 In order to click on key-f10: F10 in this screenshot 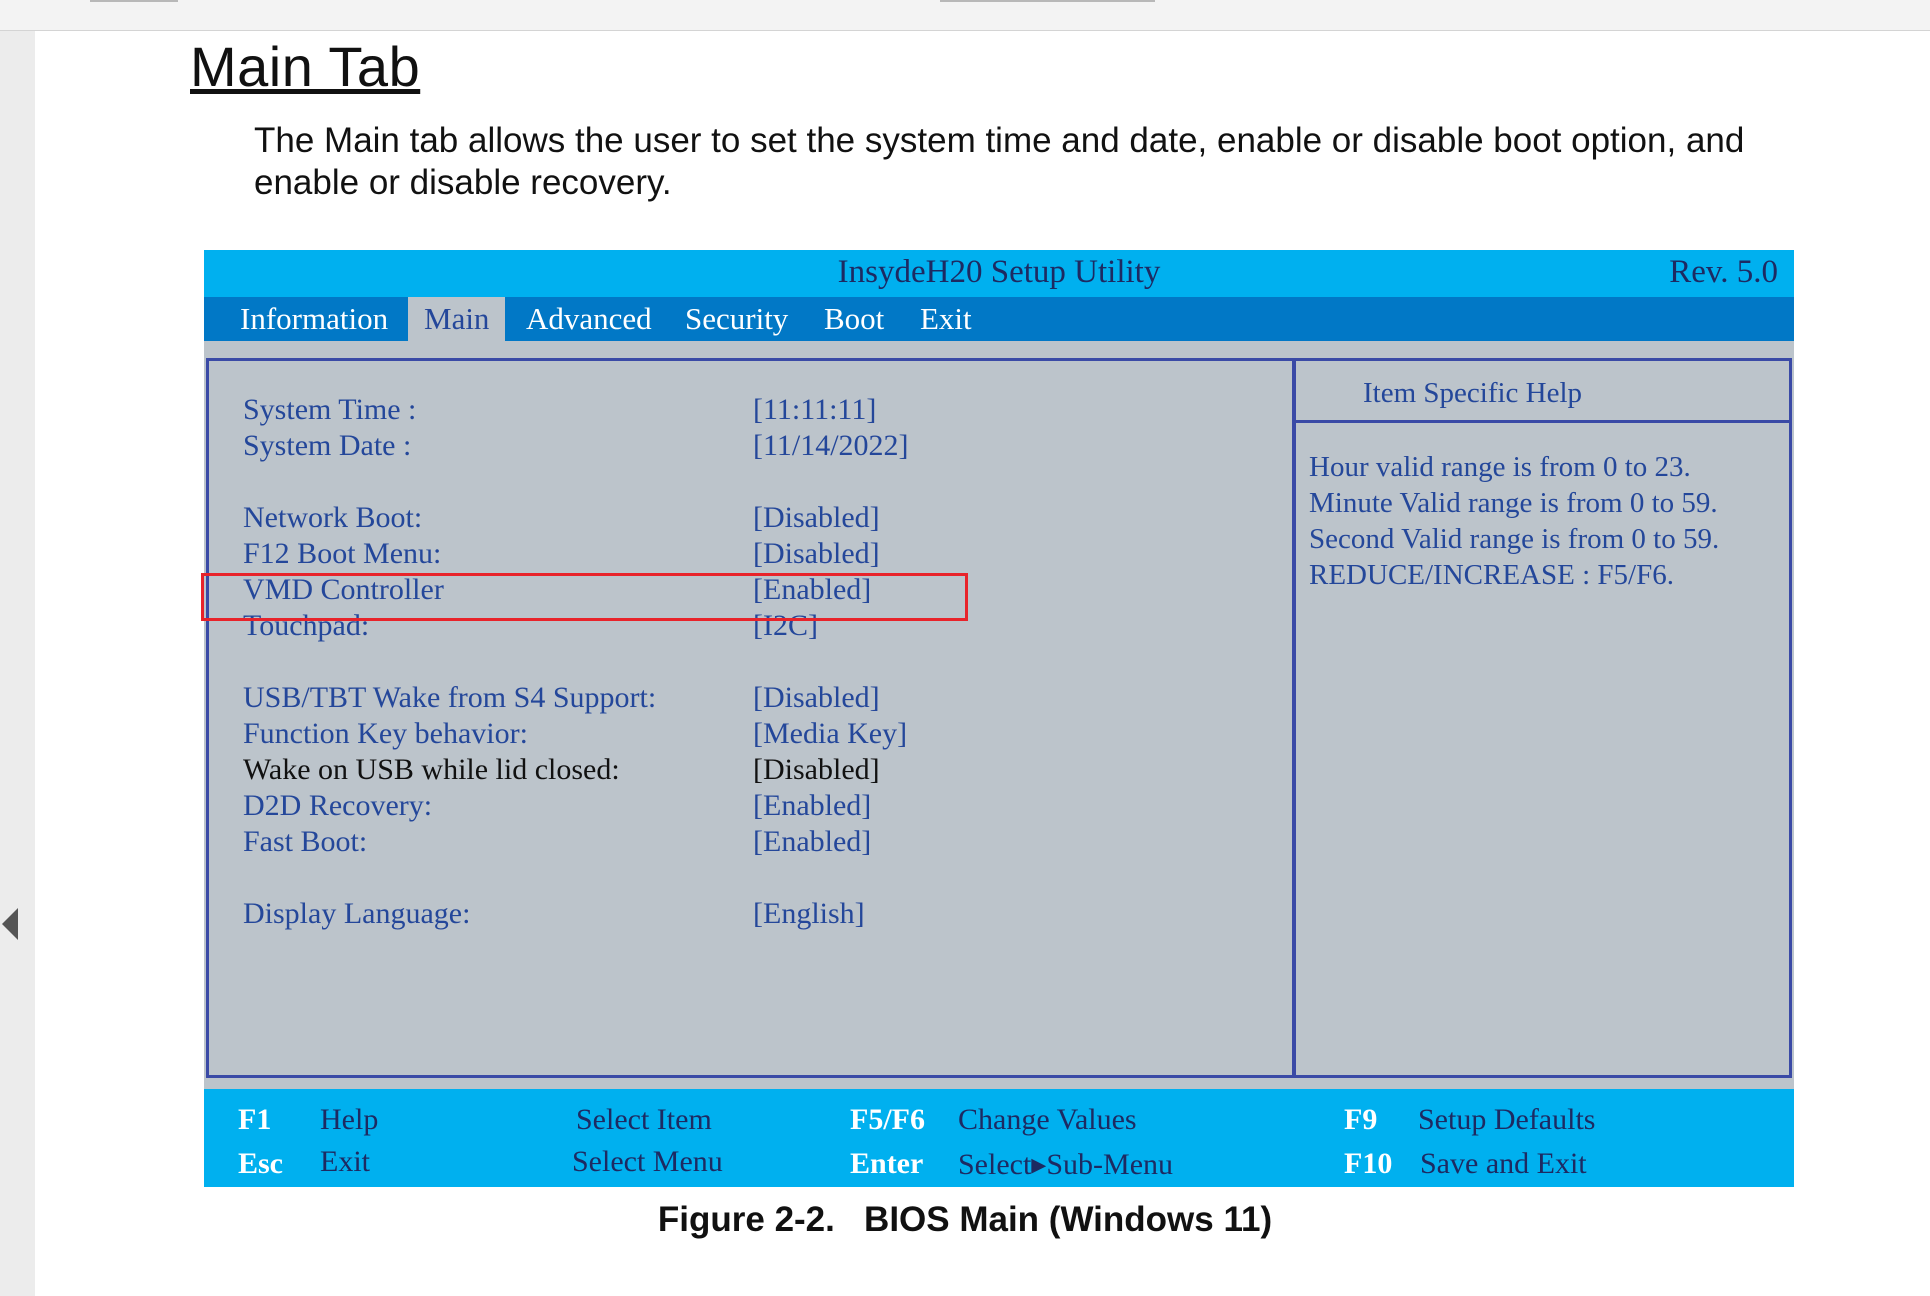, I will do `click(1368, 1163)`.